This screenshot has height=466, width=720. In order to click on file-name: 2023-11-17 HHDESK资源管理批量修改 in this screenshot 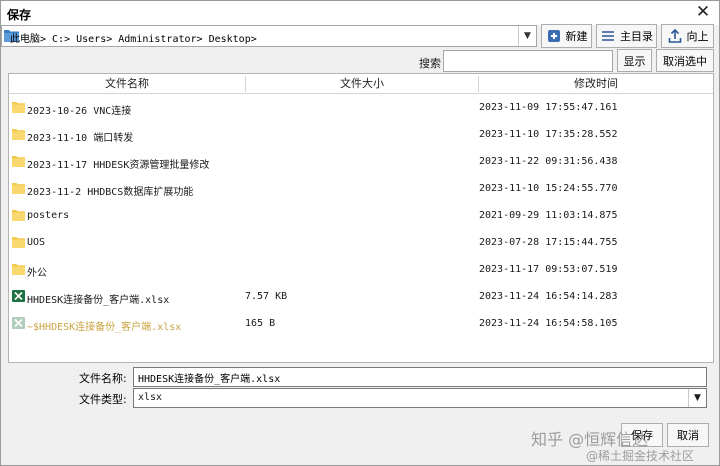, I will do `click(118, 165)`.